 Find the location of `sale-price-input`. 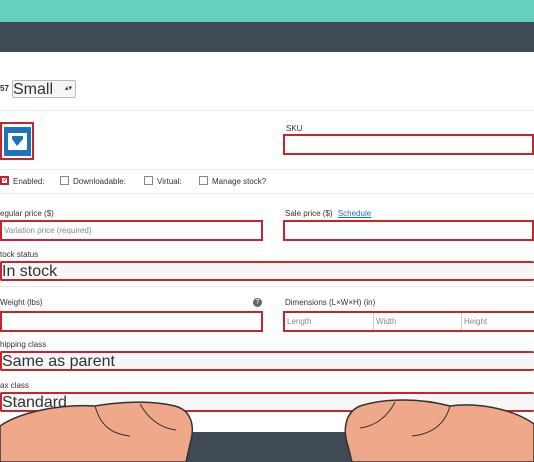

sale-price-input is located at coordinates (408, 230).